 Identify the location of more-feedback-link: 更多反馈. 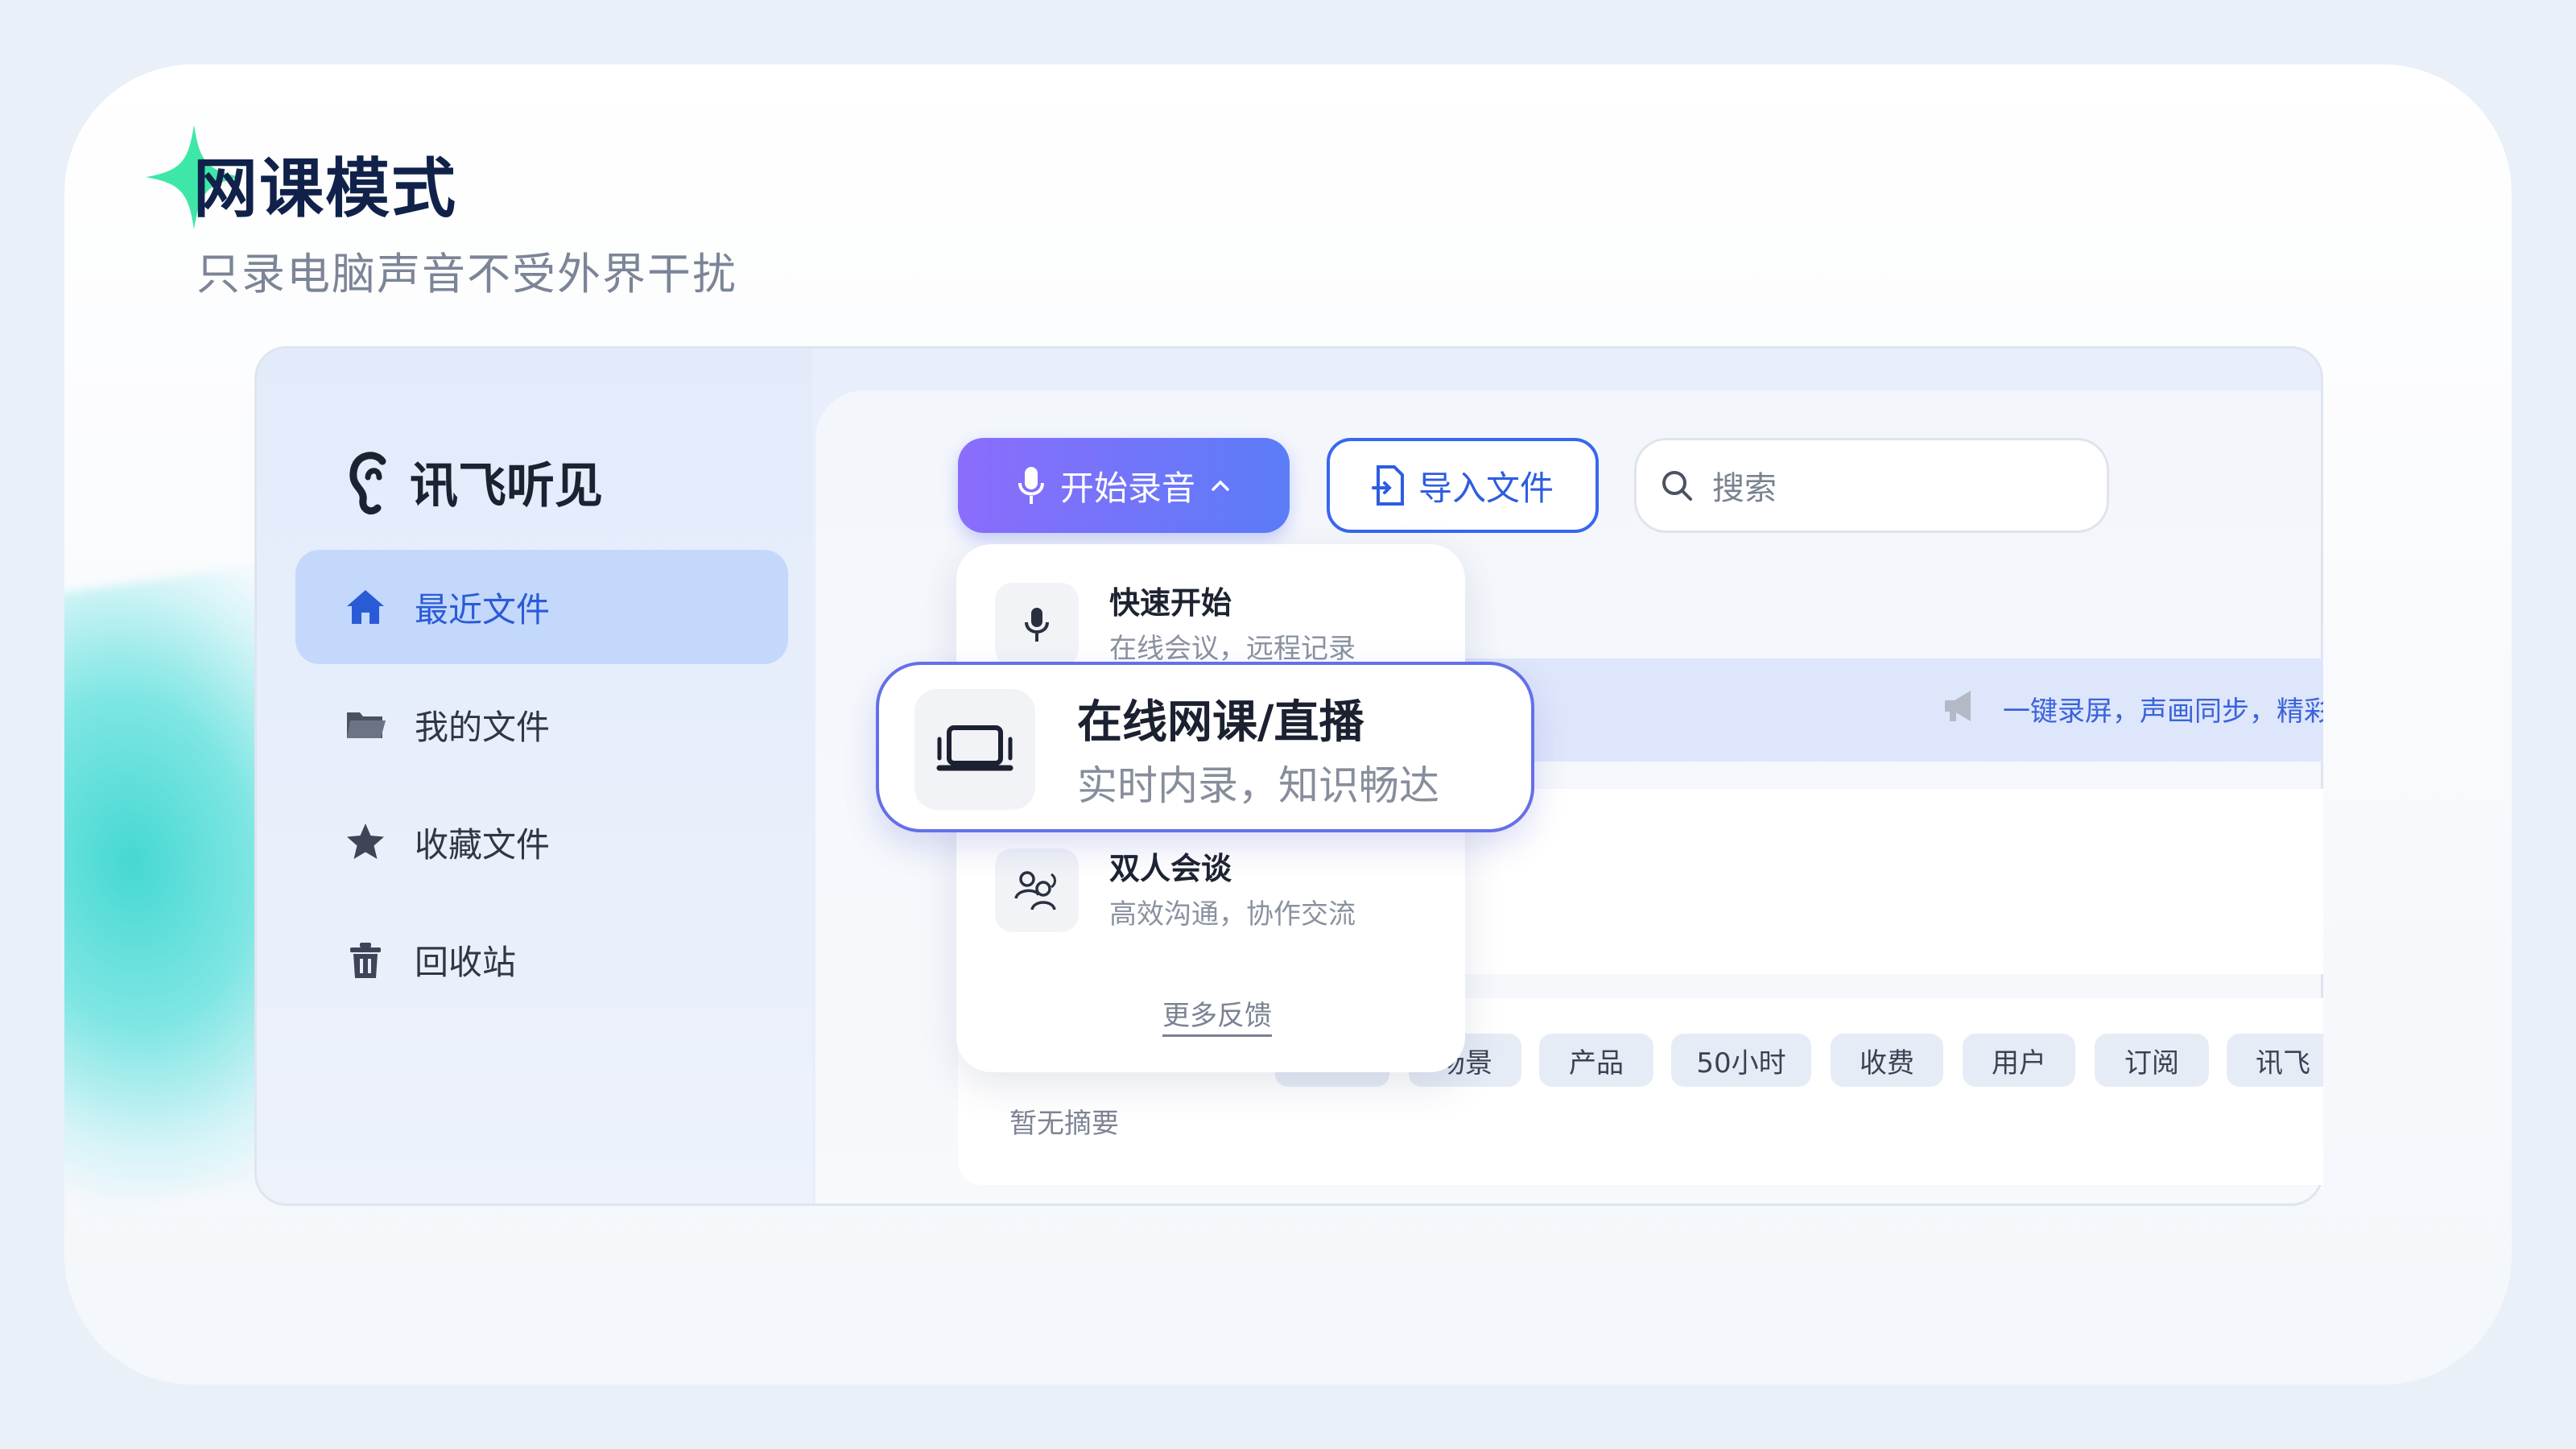
(1217, 1015).